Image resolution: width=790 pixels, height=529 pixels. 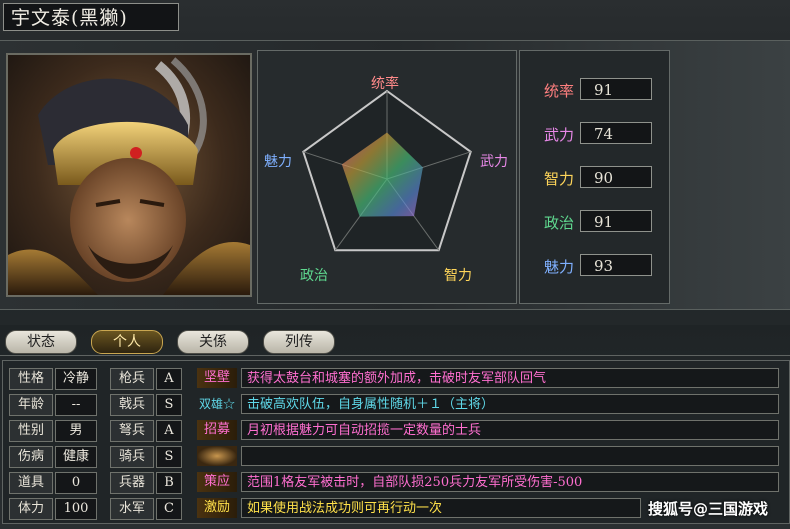 What do you see at coordinates (314, 276) in the screenshot?
I see `radar-label-politics: 政治` at bounding box center [314, 276].